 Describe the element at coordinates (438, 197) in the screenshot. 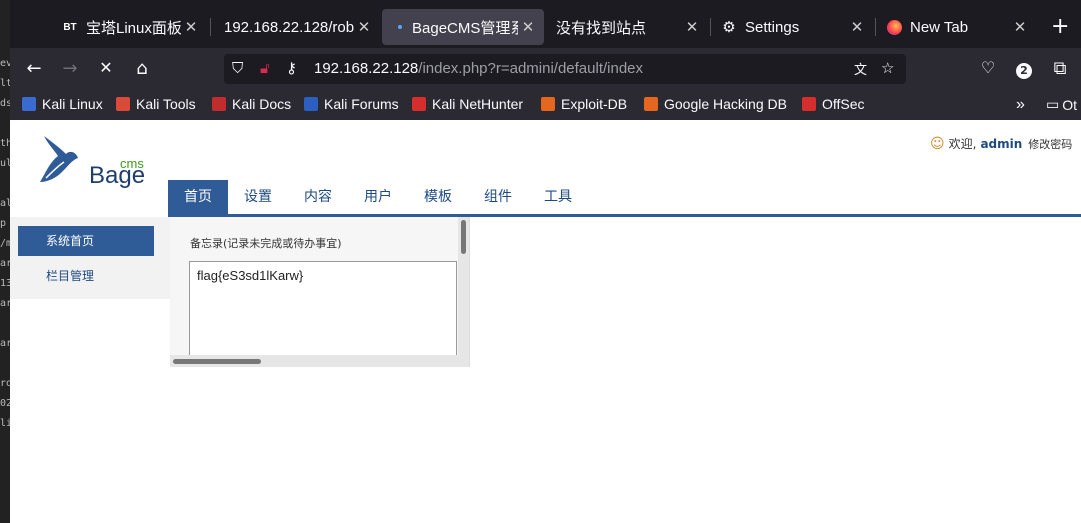

I see `menu-item: 模板` at that location.